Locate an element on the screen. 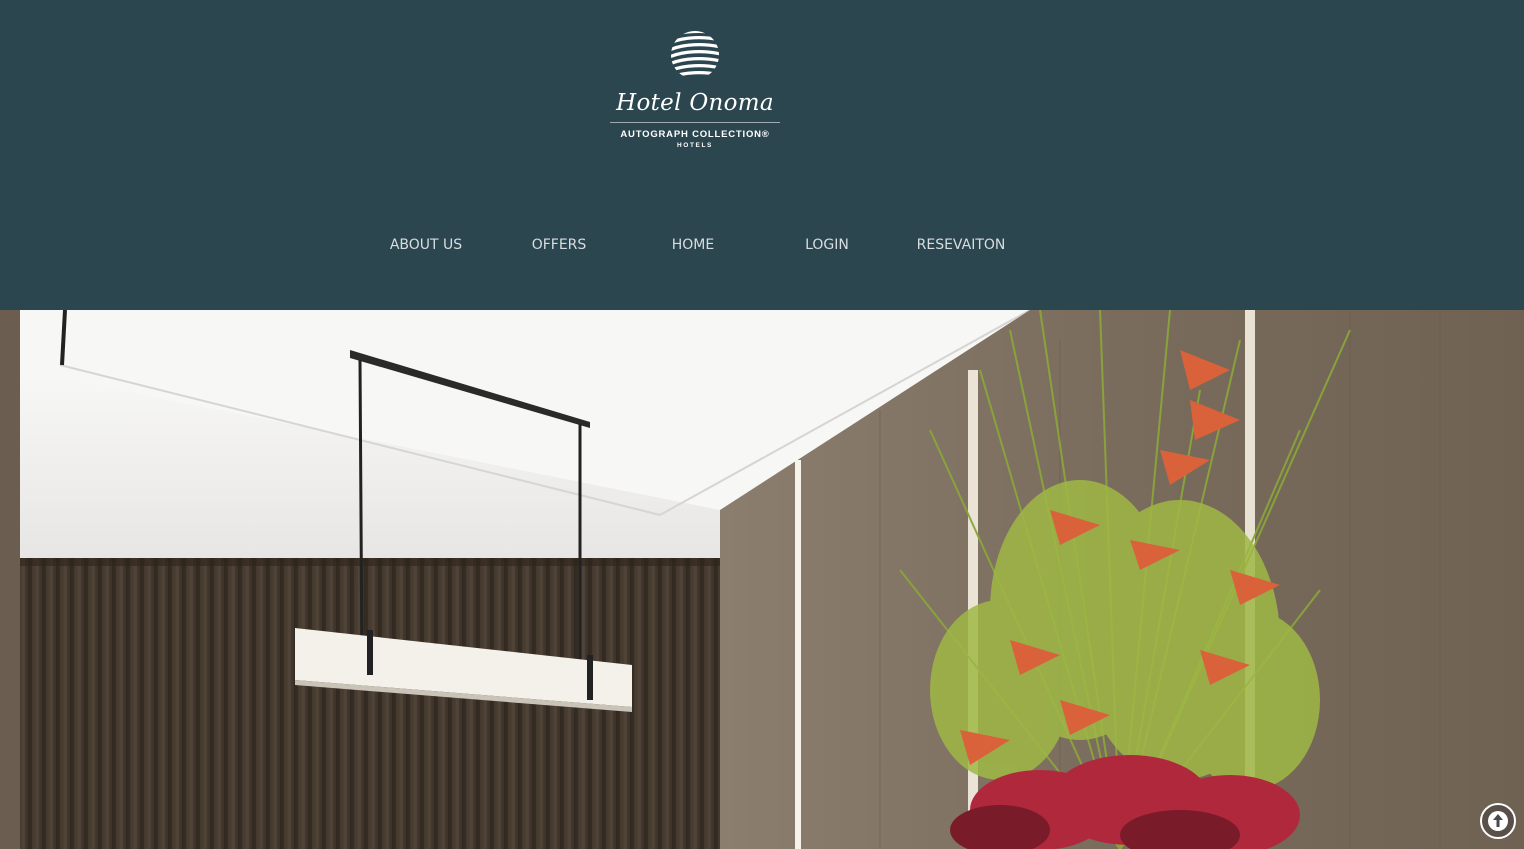 The height and width of the screenshot is (849, 1524). main-nav: ABOUT US OFFERS HOME LOGIN RESEVAITON is located at coordinates (762, 249).